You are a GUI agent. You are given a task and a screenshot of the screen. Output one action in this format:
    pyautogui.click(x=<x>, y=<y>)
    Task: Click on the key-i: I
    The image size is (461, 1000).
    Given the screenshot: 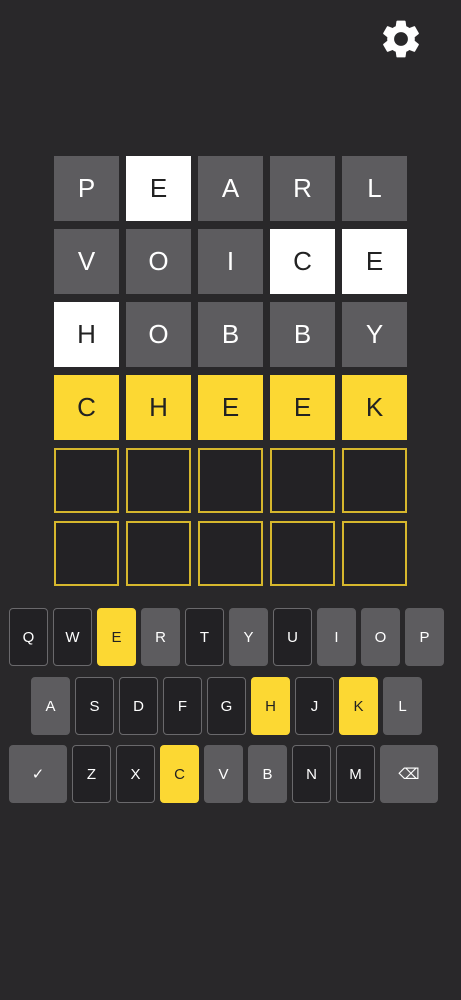 What is the action you would take?
    pyautogui.click(x=336, y=637)
    